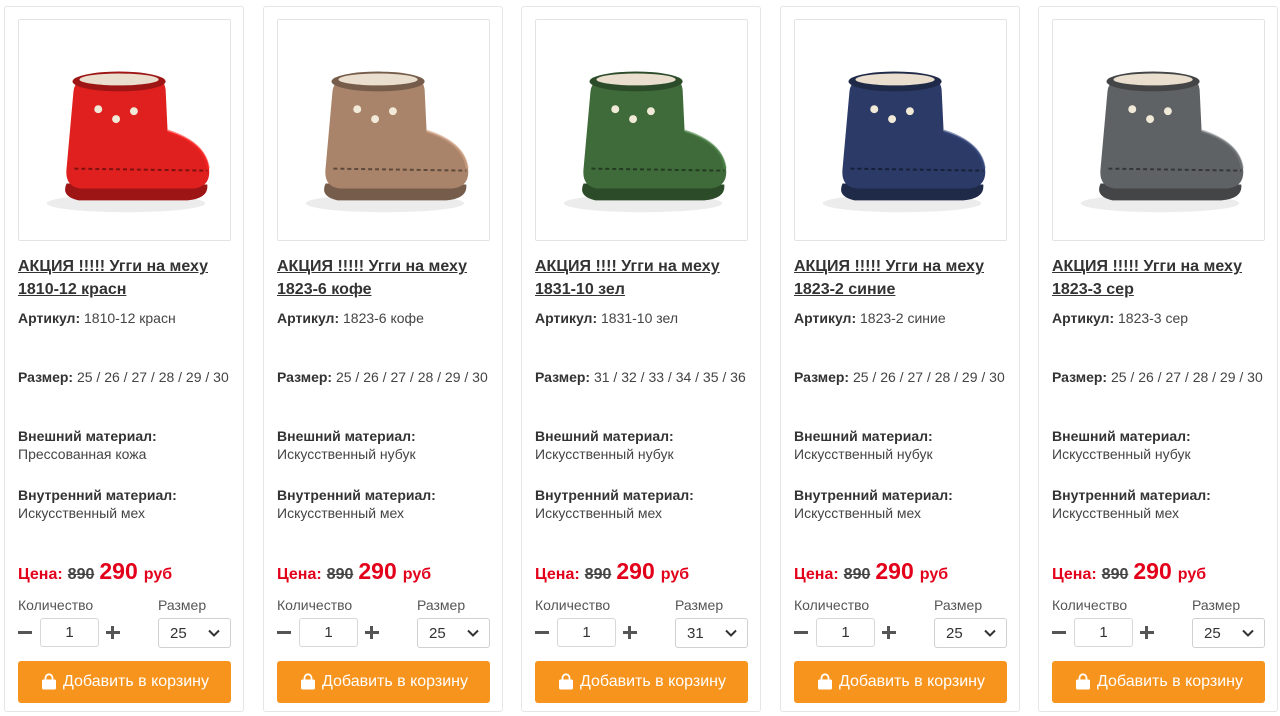 The image size is (1280, 716). What do you see at coordinates (1159, 278) in the screenshot?
I see `product-title-link: АКЦИЯ !!!!! Угги на меху 1823-3 сер` at bounding box center [1159, 278].